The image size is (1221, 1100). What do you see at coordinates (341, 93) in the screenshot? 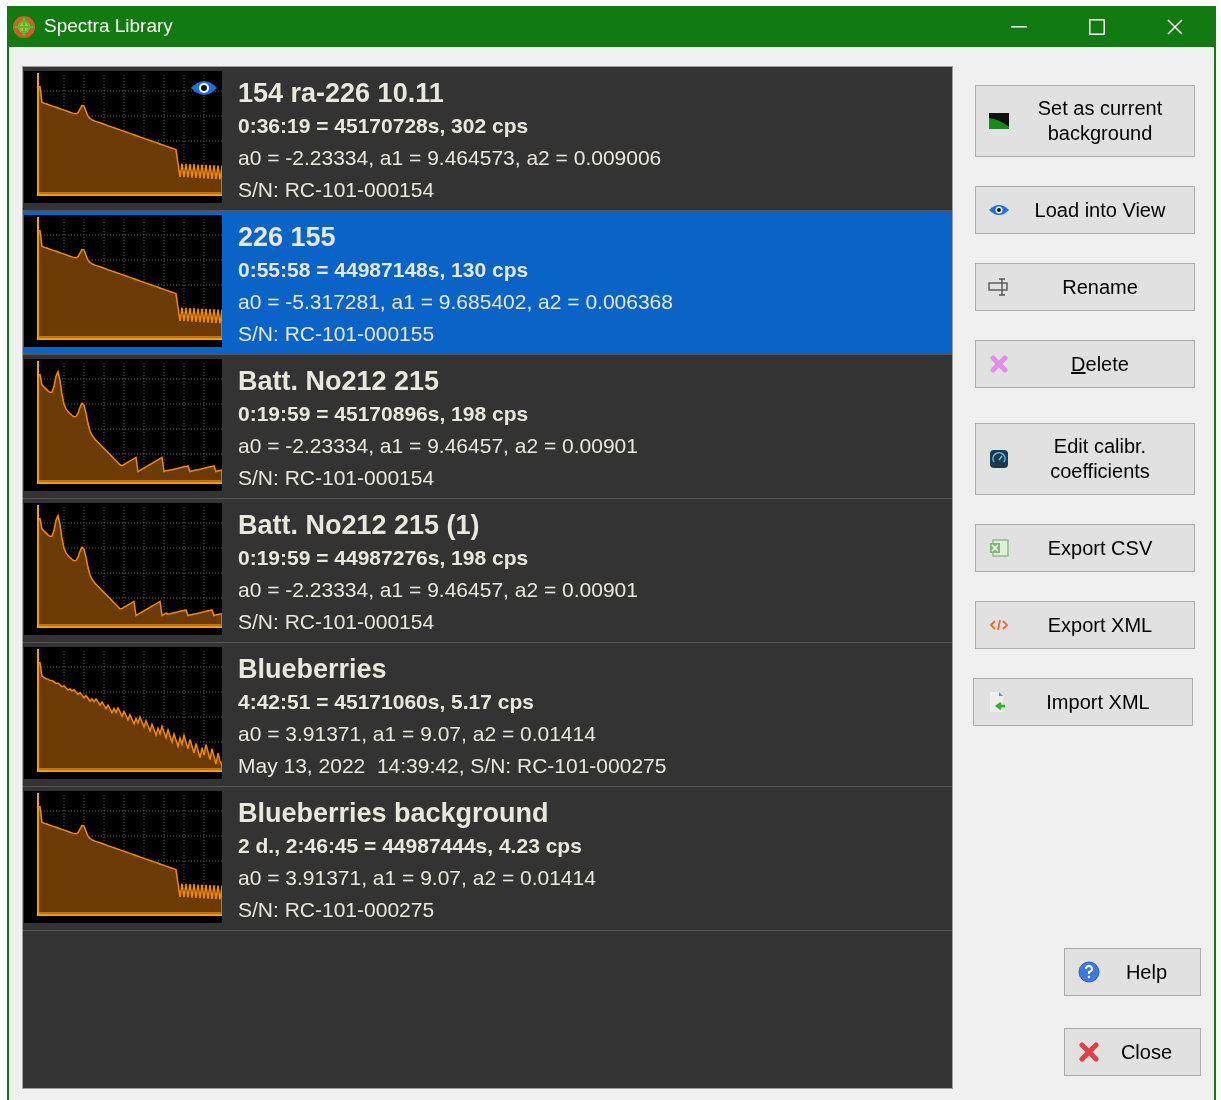
I see `spectrum-name: 154 ra-226 10.11` at bounding box center [341, 93].